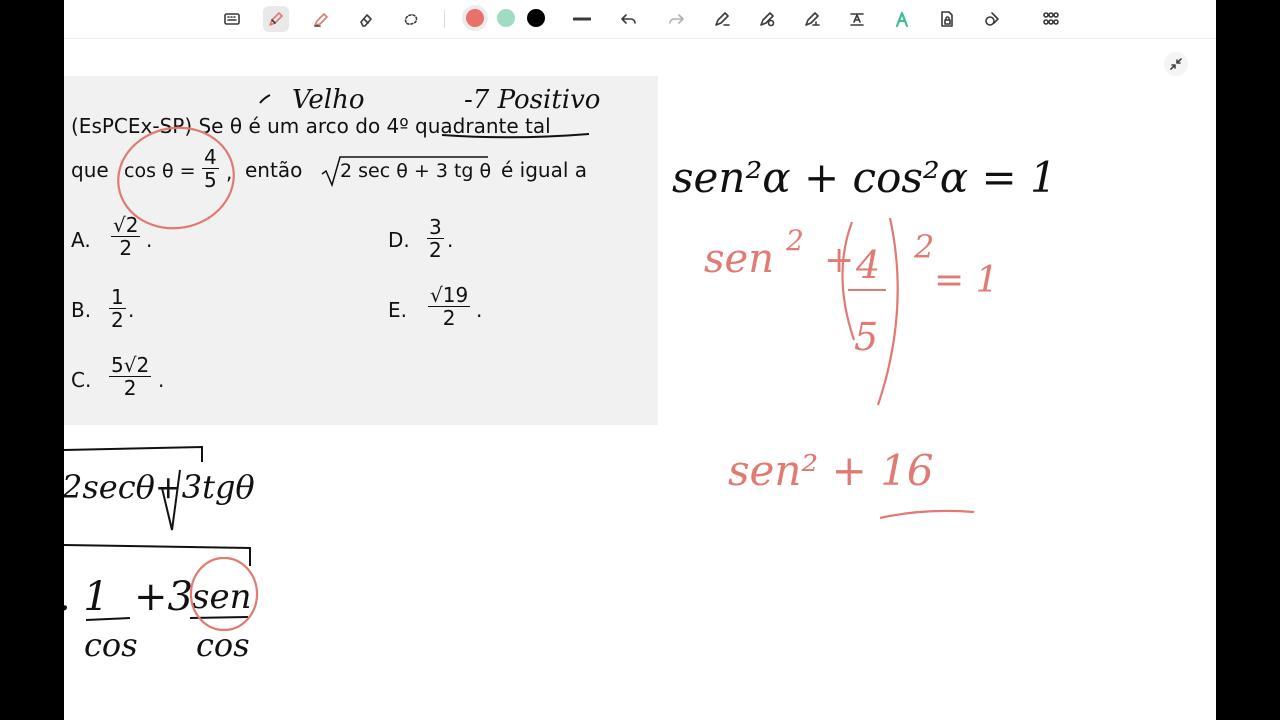  I want to click on grid-menu-button, so click(1051, 19).